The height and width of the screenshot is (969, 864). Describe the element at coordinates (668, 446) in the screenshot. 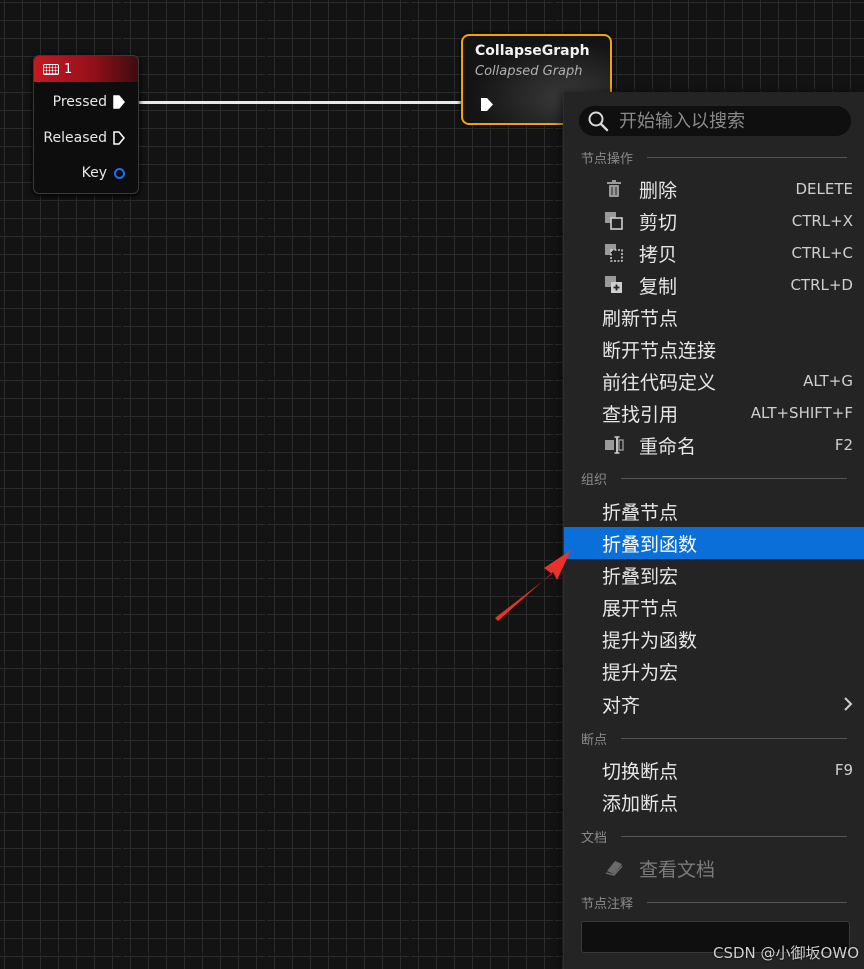

I see `menu-item-label: 重命名` at that location.